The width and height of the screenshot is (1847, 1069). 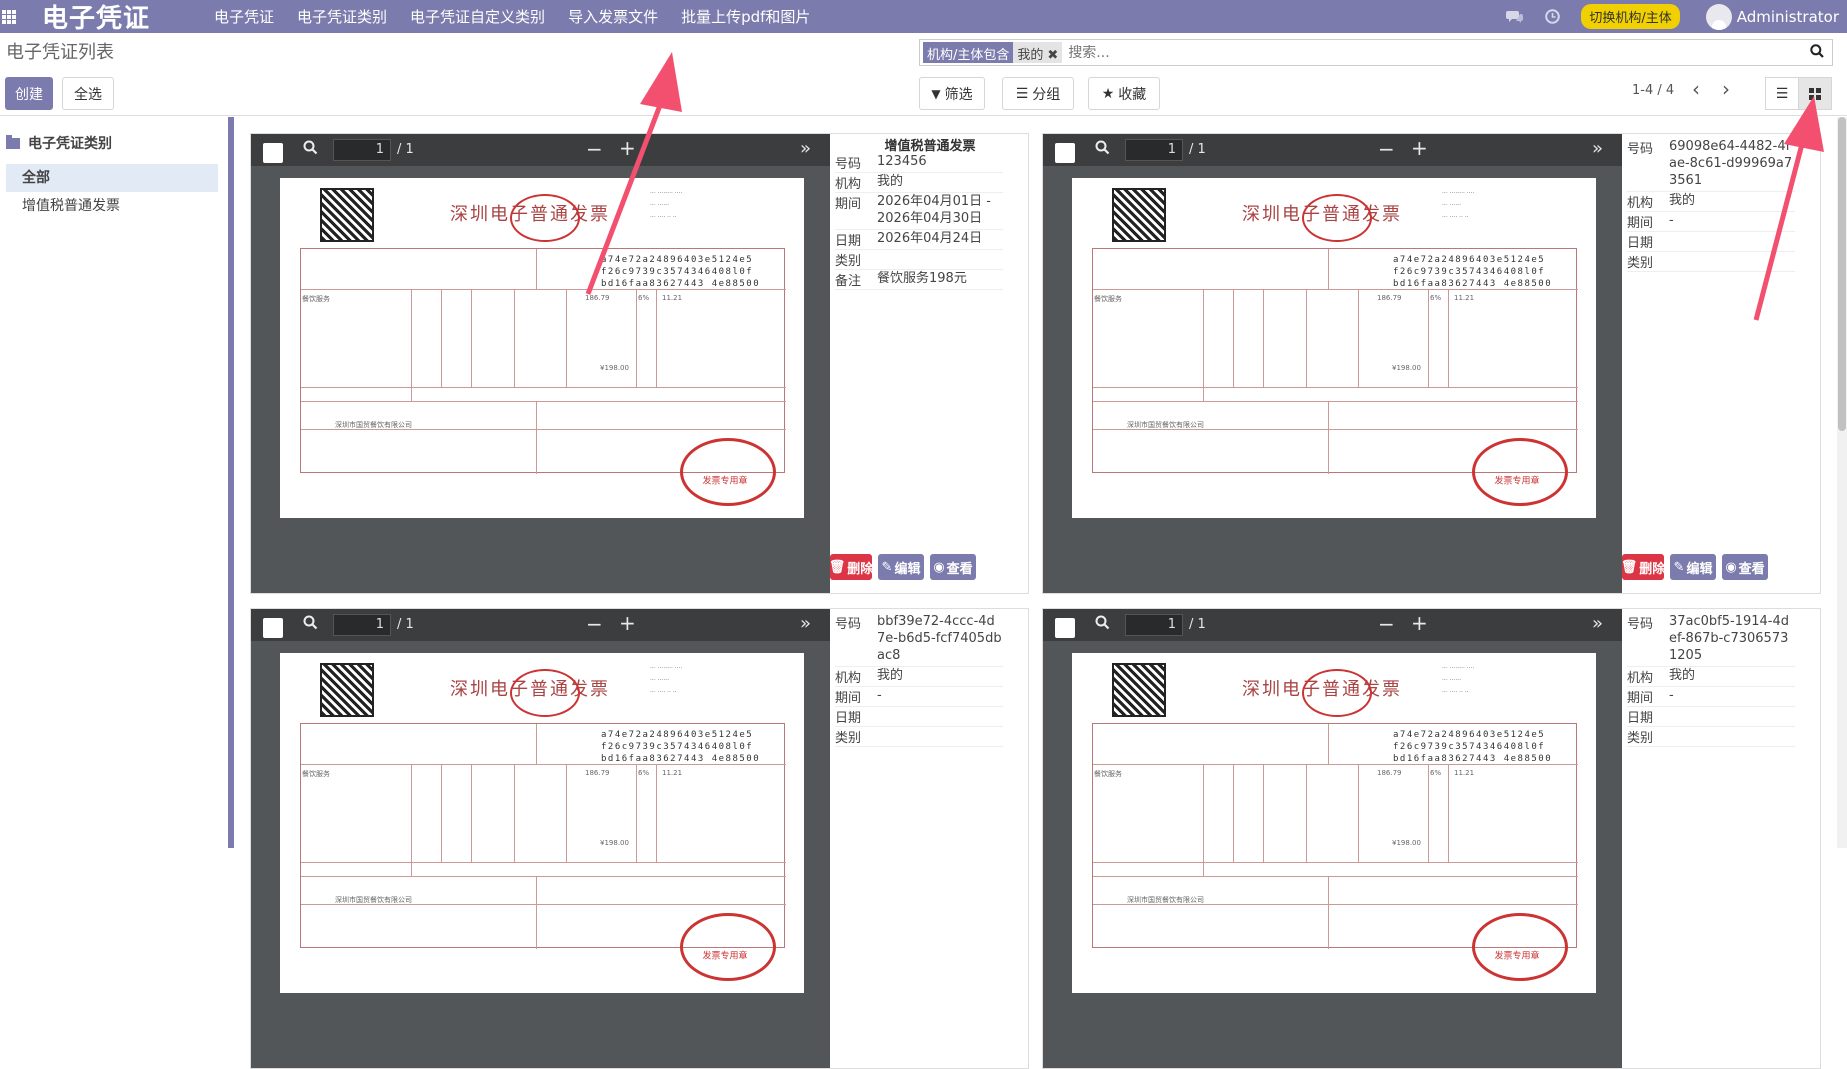 What do you see at coordinates (1022, 93) in the screenshot?
I see `list-icon: ☰` at bounding box center [1022, 93].